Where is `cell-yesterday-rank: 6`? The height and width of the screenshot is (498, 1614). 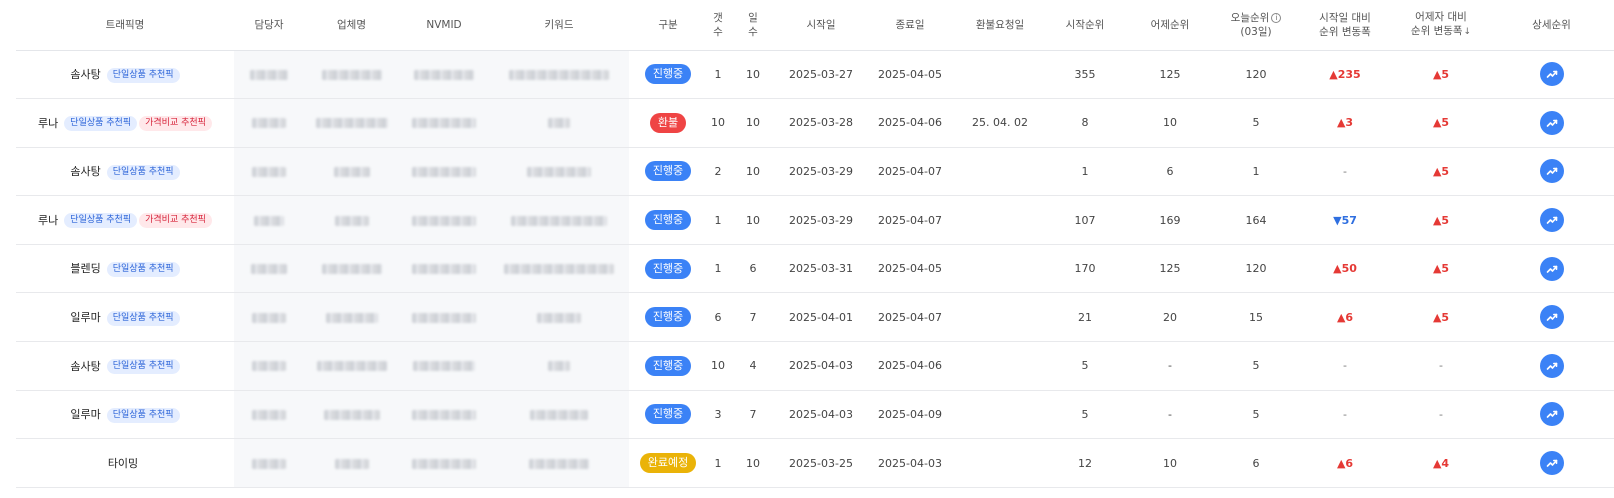
cell-yesterday-rank: 6 is located at coordinates (1170, 172).